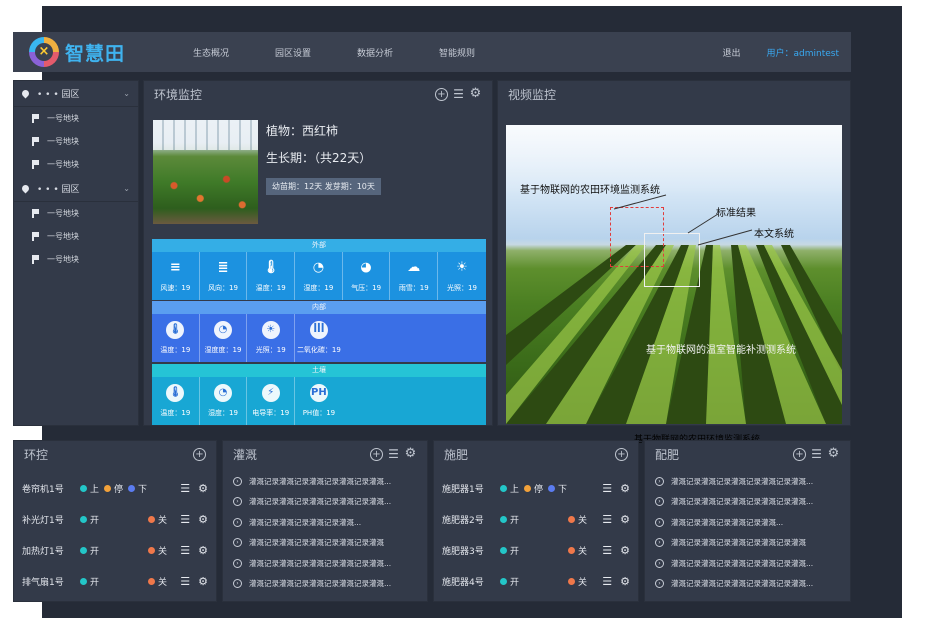  Describe the element at coordinates (319, 401) in the screenshot. I see `sensor-cell: PH PH值：19` at that location.